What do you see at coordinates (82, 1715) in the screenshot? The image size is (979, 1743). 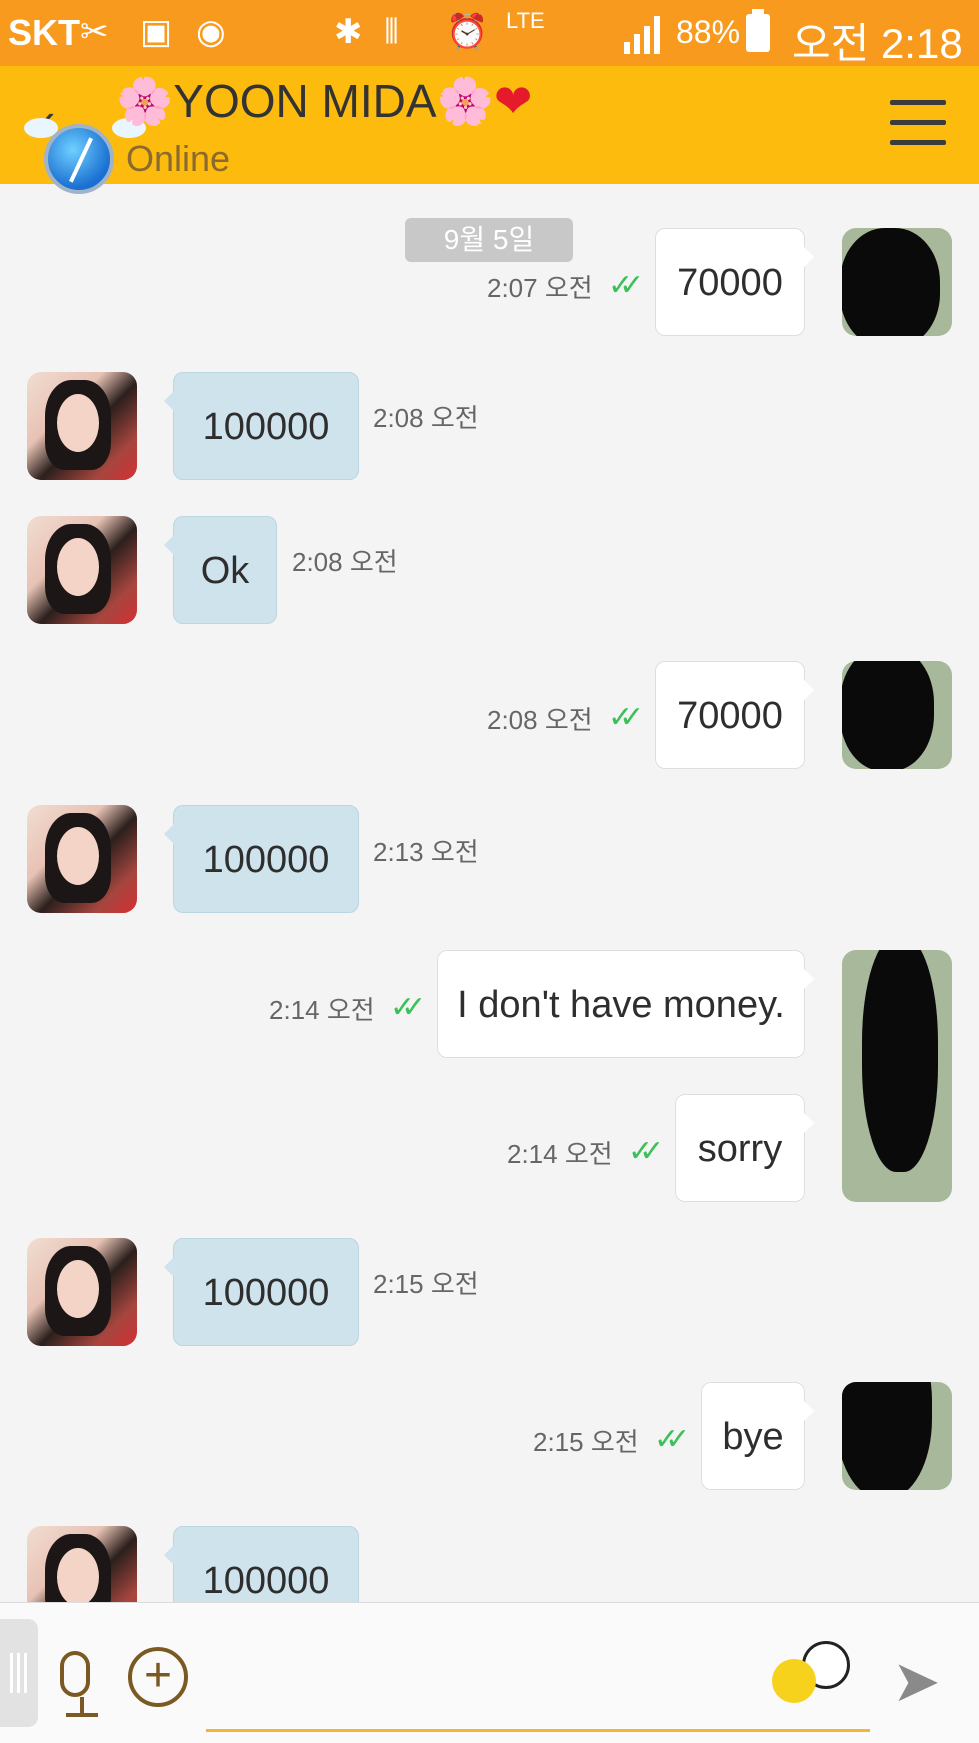 I see `microphone-base` at bounding box center [82, 1715].